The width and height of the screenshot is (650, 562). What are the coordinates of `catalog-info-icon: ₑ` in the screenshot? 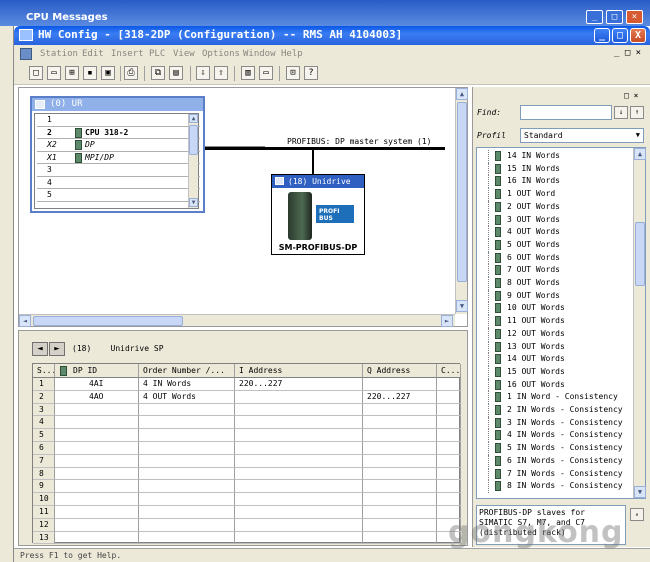 It's located at (637, 514).